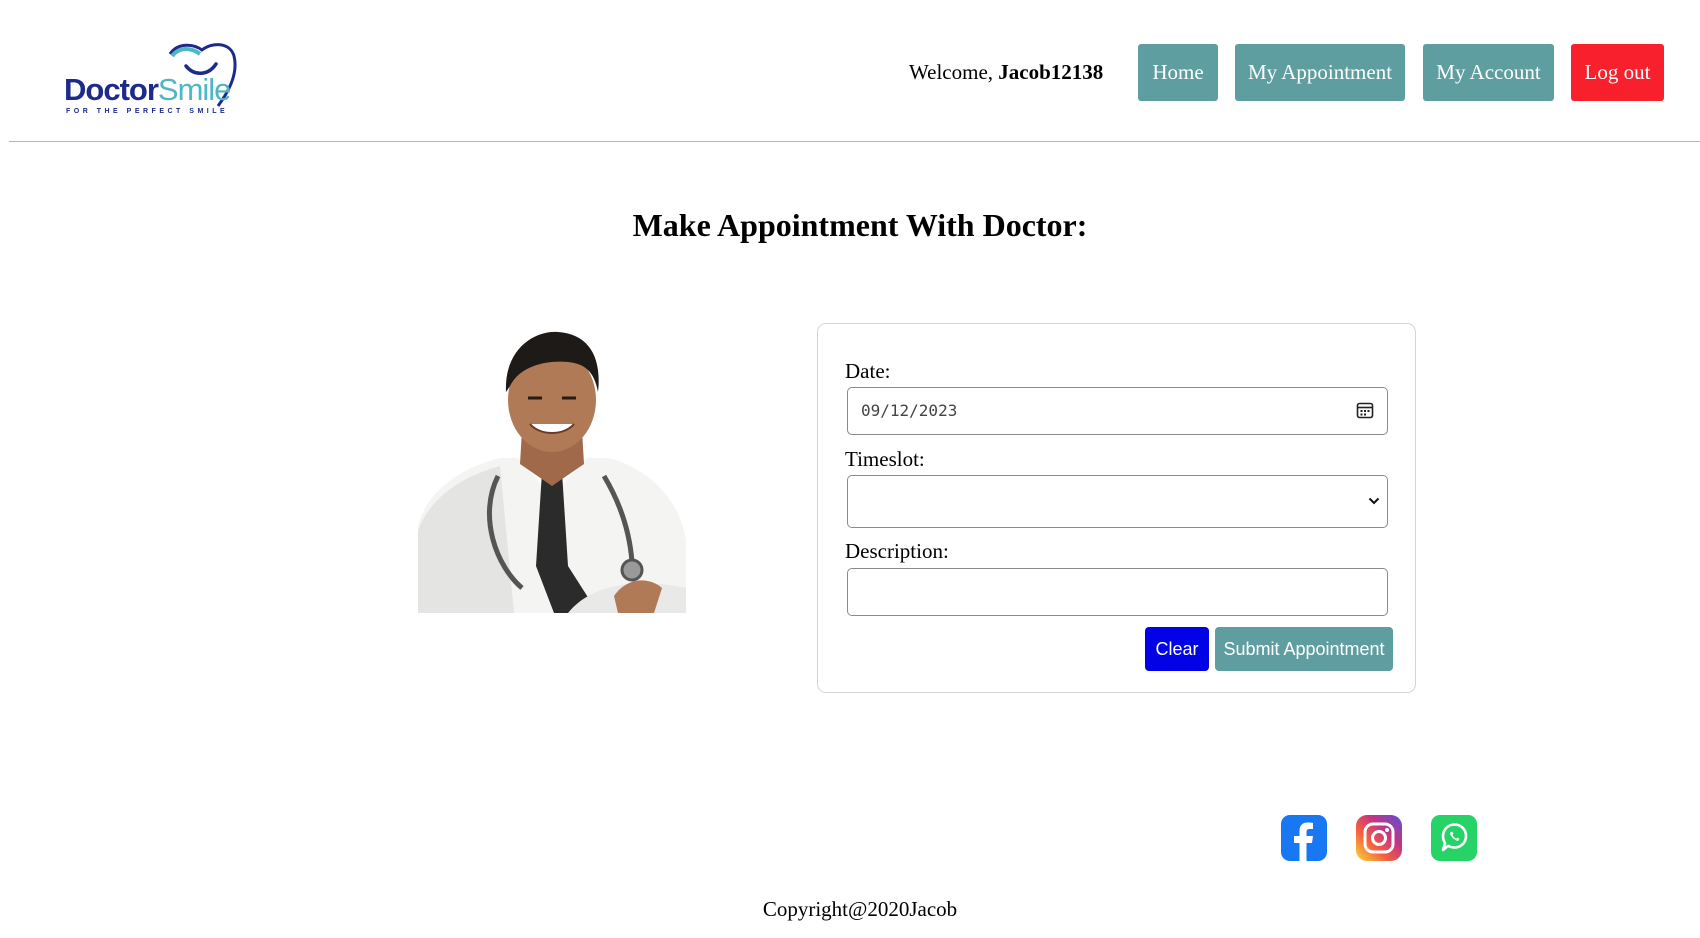  What do you see at coordinates (147, 89) in the screenshot?
I see `logo-wordmark: DoctorSmile` at bounding box center [147, 89].